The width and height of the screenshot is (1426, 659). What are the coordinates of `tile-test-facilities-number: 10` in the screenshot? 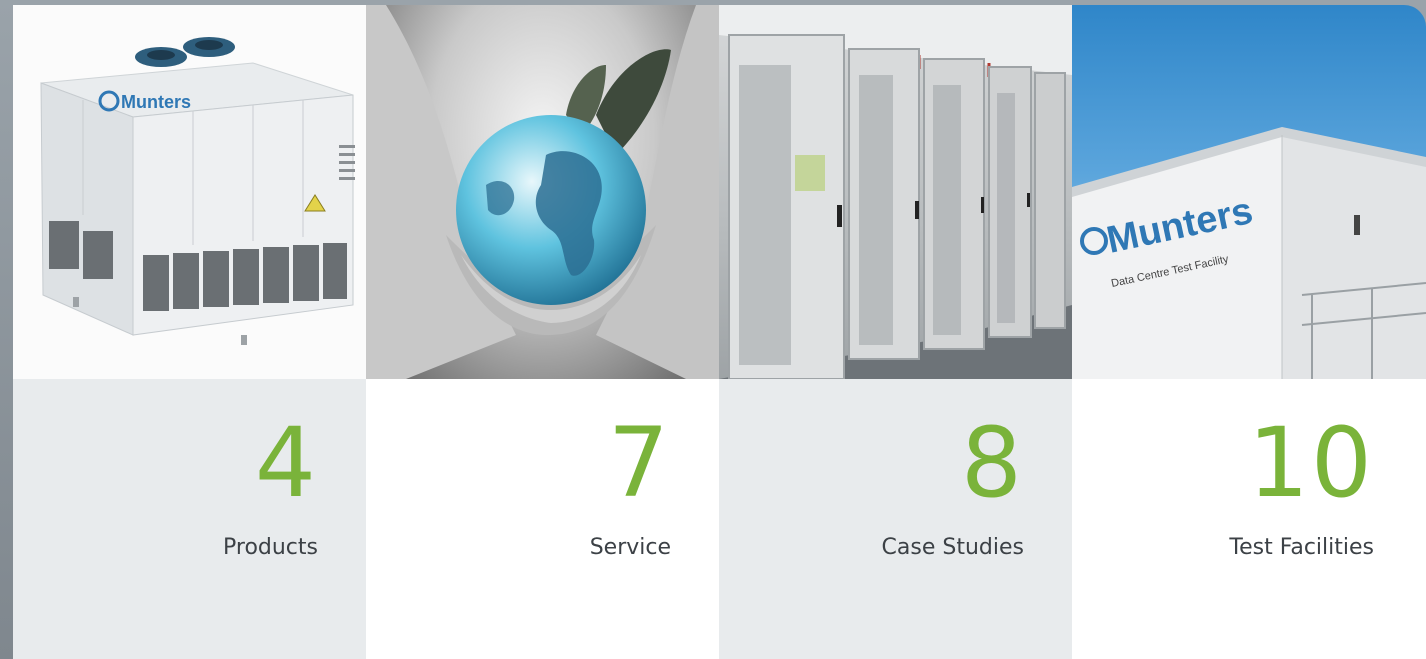 It's located at (1310, 463).